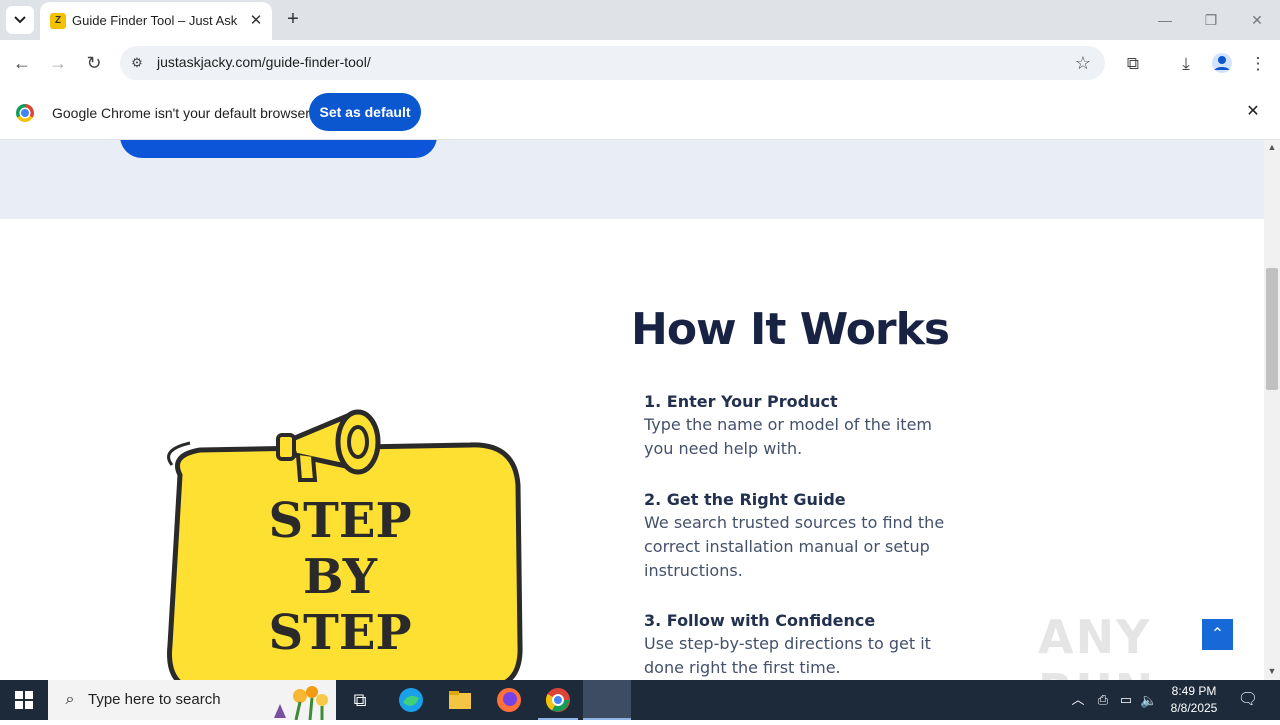  What do you see at coordinates (1272, 329) in the screenshot?
I see `scroll-thumb` at bounding box center [1272, 329].